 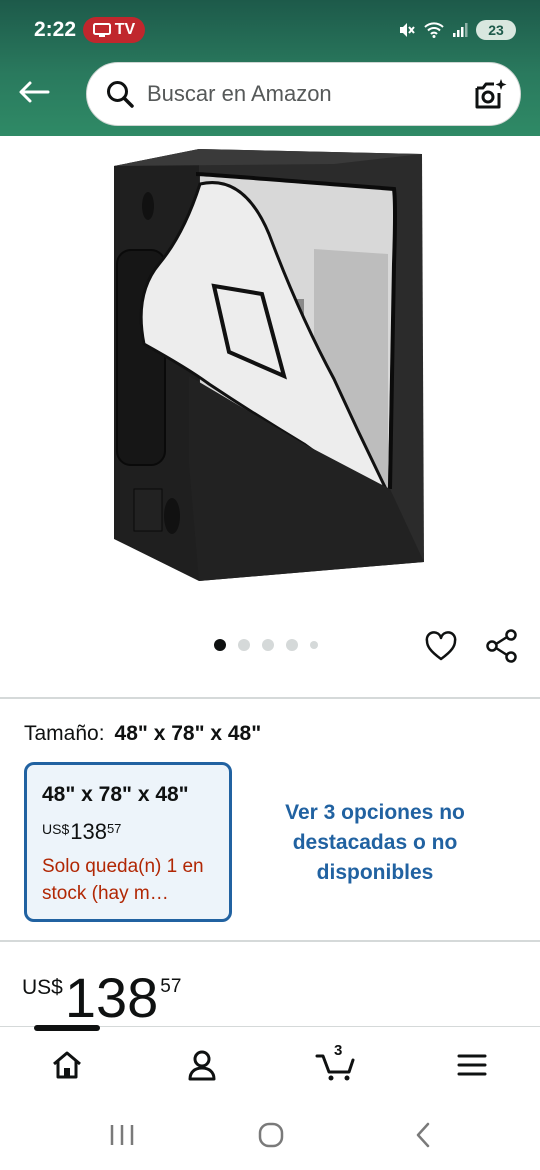 What do you see at coordinates (171, 986) in the screenshot?
I see `price-cents: 57` at bounding box center [171, 986].